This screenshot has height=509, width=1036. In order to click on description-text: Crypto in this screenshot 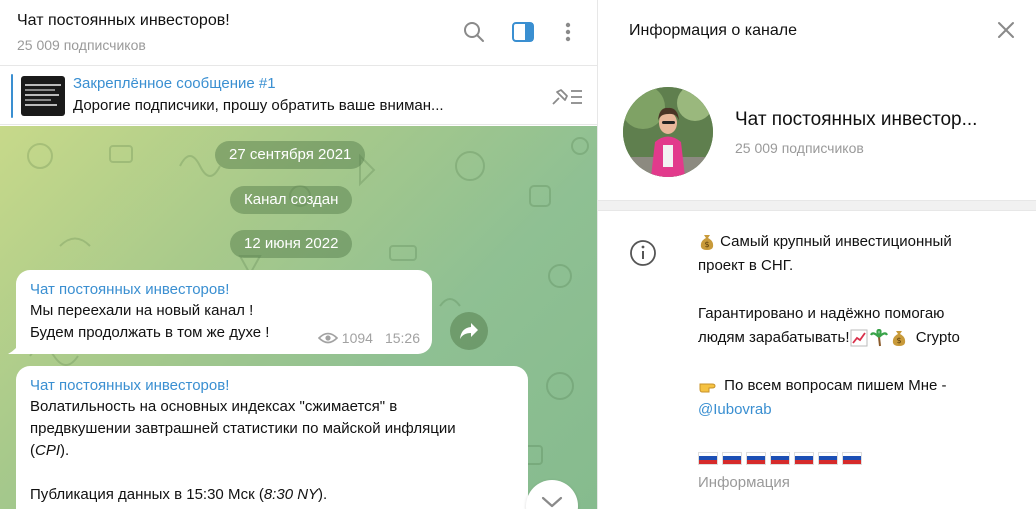, I will do `click(937, 337)`.